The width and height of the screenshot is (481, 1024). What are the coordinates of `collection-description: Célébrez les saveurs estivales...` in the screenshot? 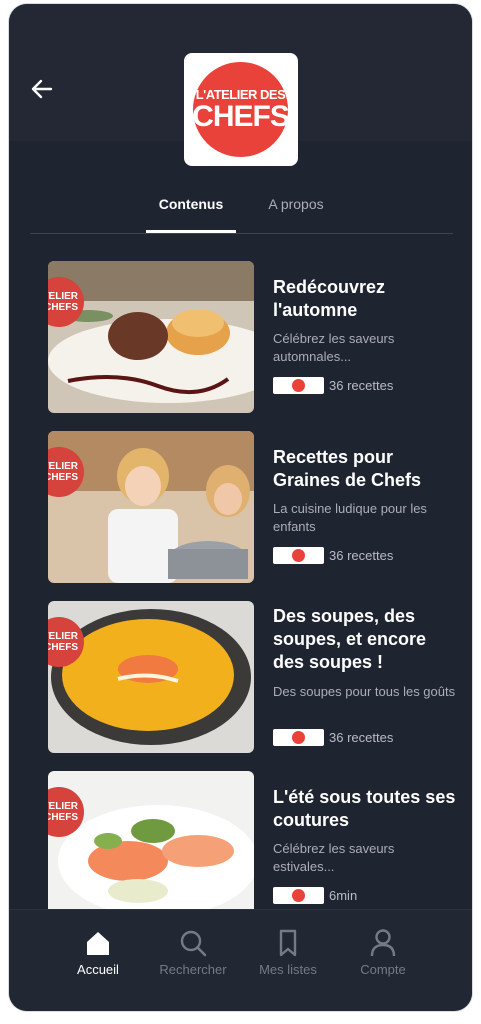 It's located at (334, 857).